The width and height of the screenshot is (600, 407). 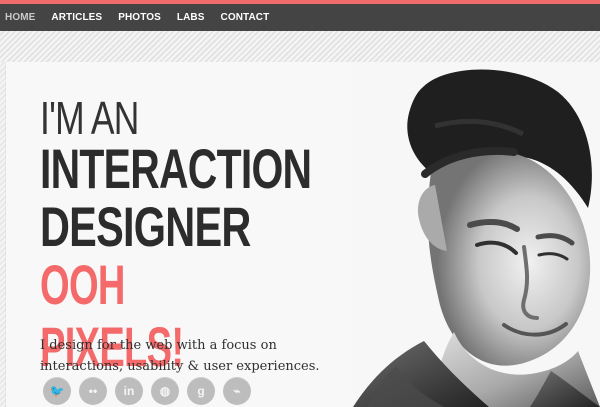 What do you see at coordinates (245, 17) in the screenshot?
I see `nav-contact-link: CONTACT` at bounding box center [245, 17].